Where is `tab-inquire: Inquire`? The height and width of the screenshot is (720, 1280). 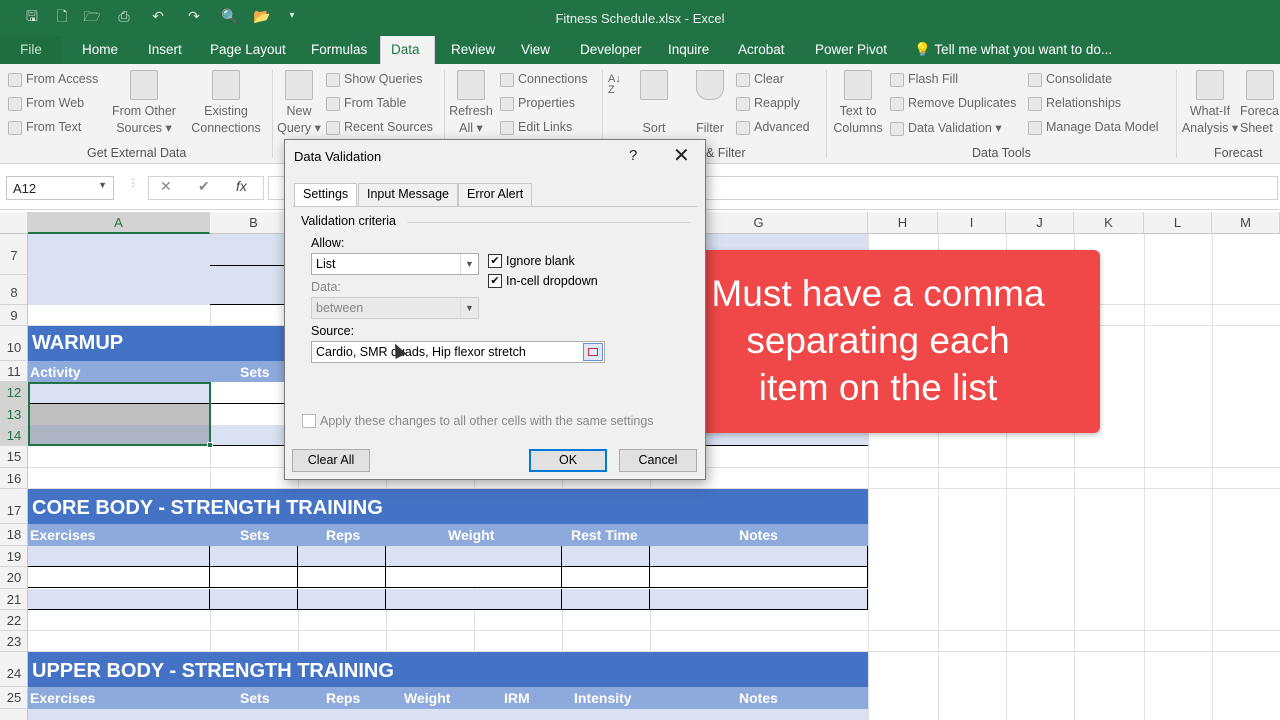
tab-inquire: Inquire is located at coordinates (688, 50).